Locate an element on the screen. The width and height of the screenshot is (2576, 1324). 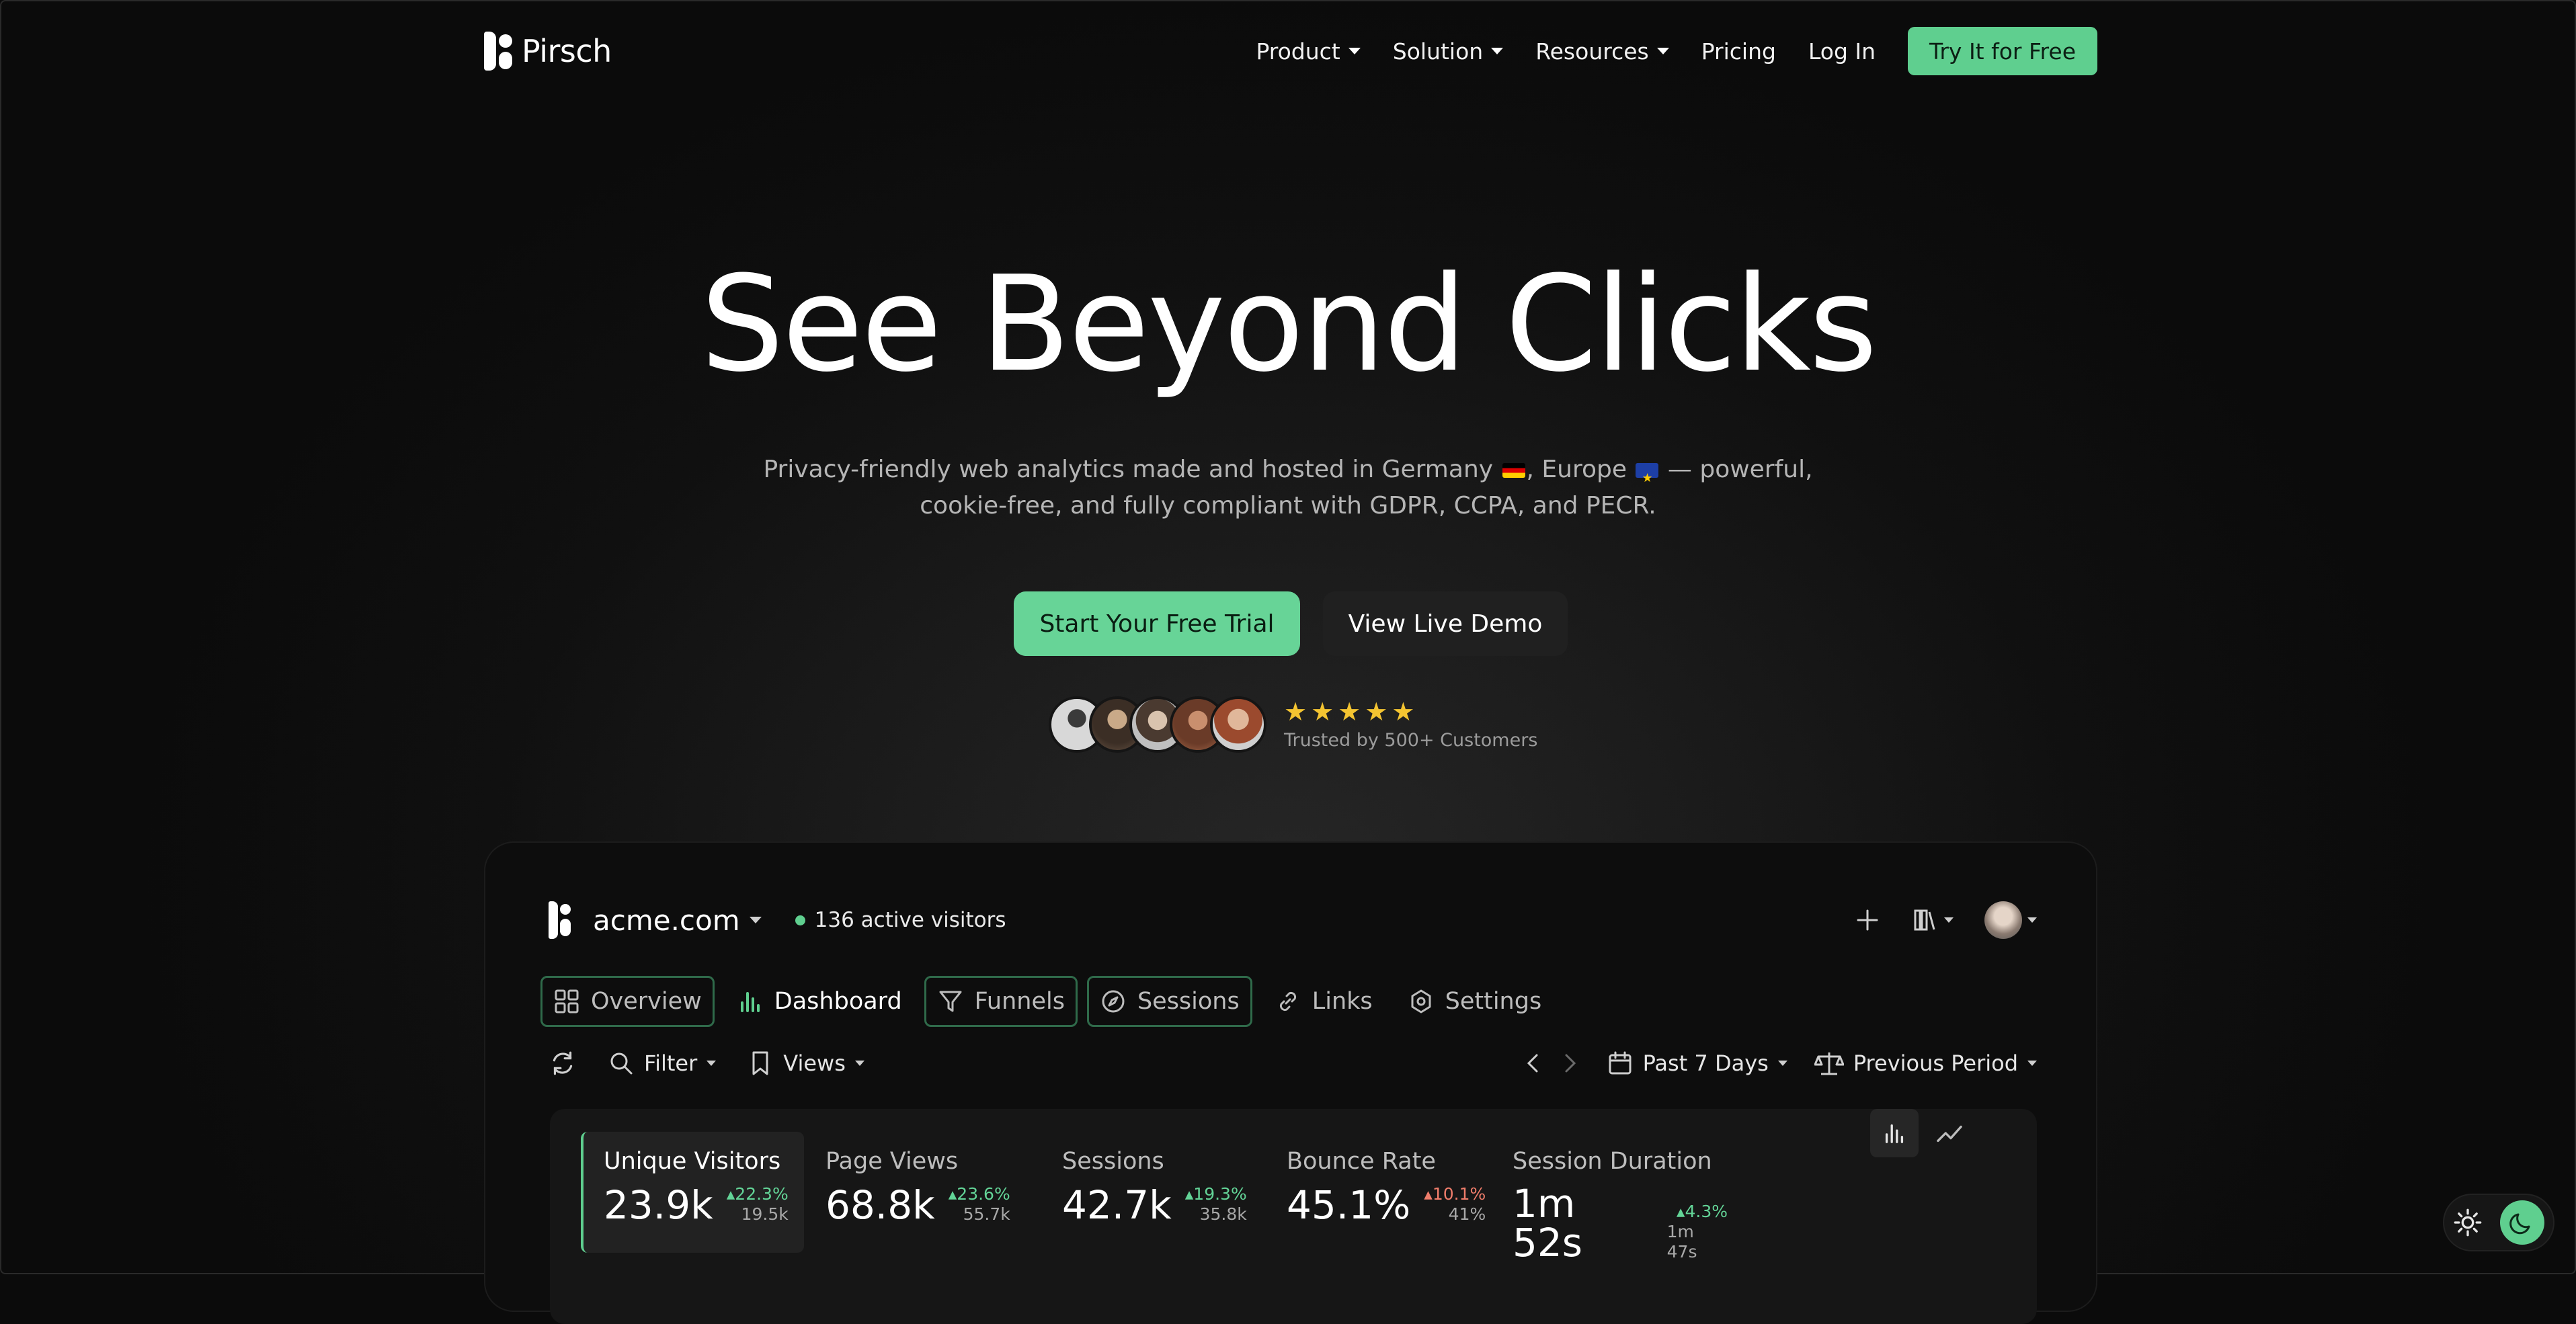
bookmark-icon is located at coordinates (760, 1063).